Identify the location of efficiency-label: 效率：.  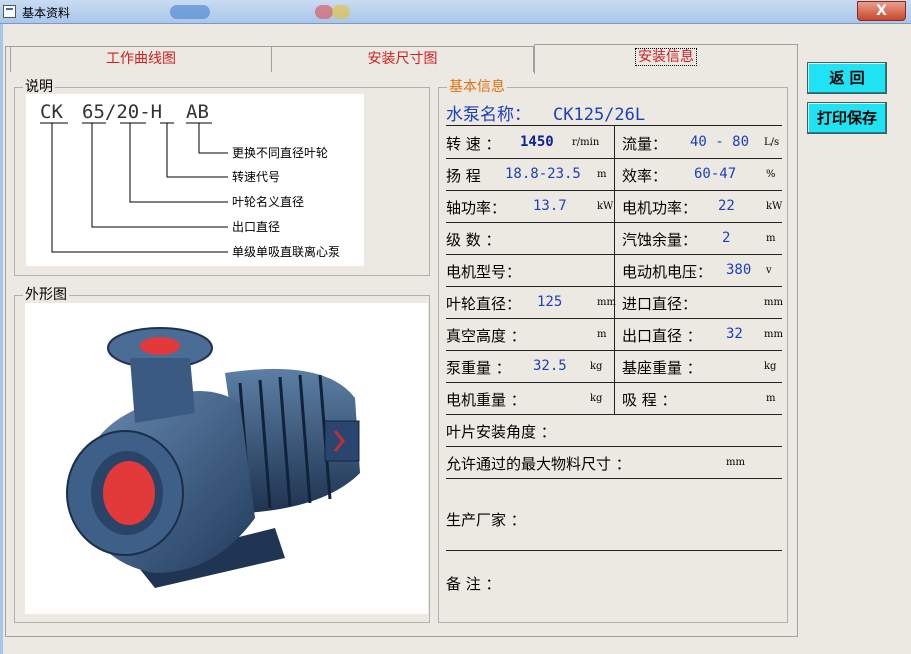
(645, 176).